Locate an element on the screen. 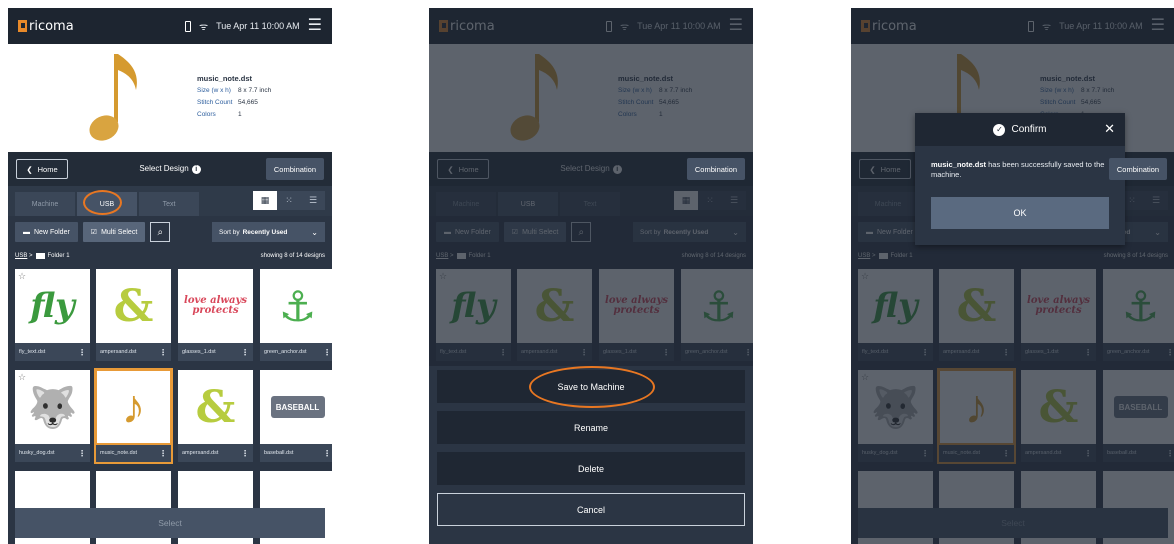 The width and height of the screenshot is (1174, 544). multi-select-button: ☑Multi Select is located at coordinates (114, 232).